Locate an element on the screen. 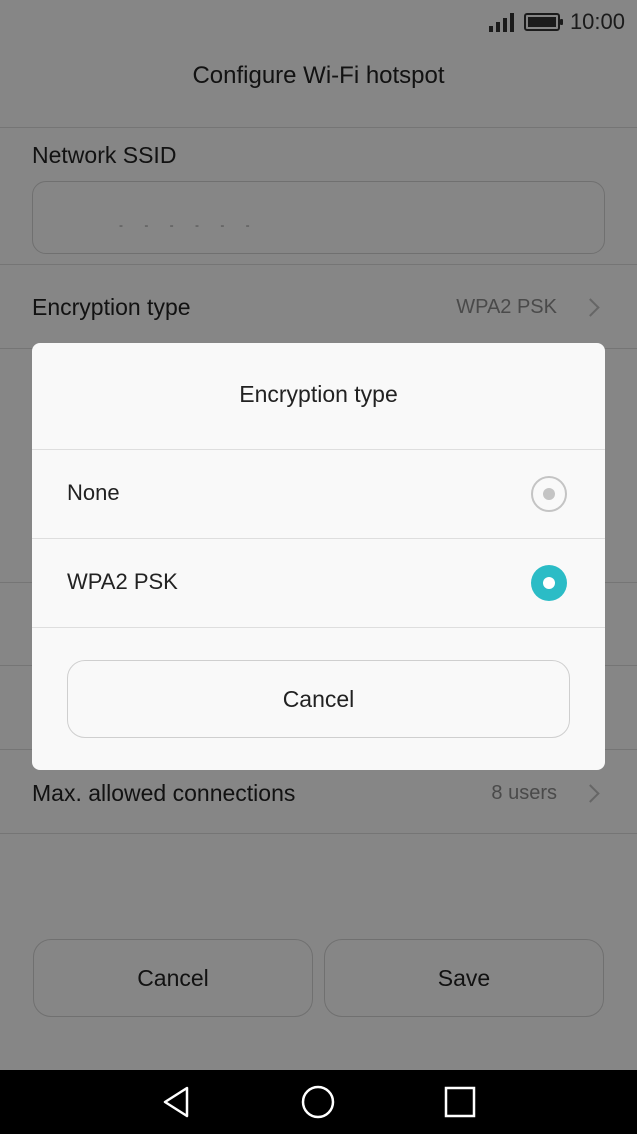  dialog-divider is located at coordinates (318, 627).